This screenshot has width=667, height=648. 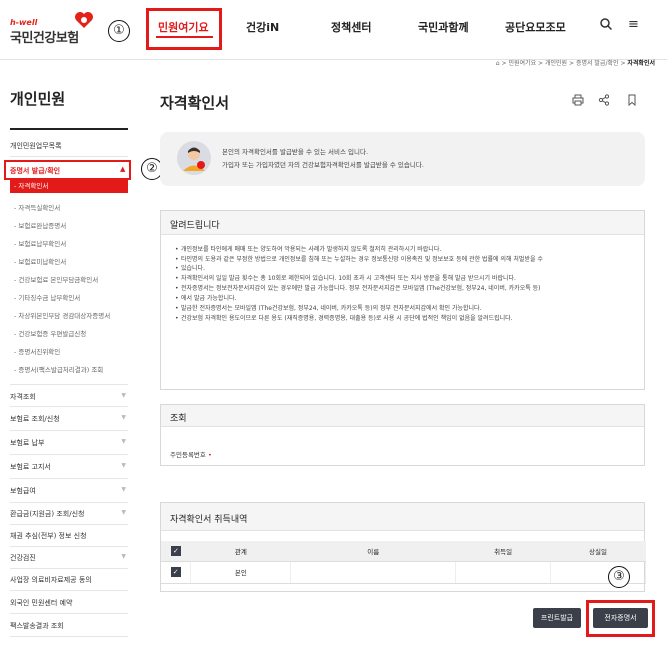 What do you see at coordinates (632, 100) in the screenshot?
I see `bookmark-icon` at bounding box center [632, 100].